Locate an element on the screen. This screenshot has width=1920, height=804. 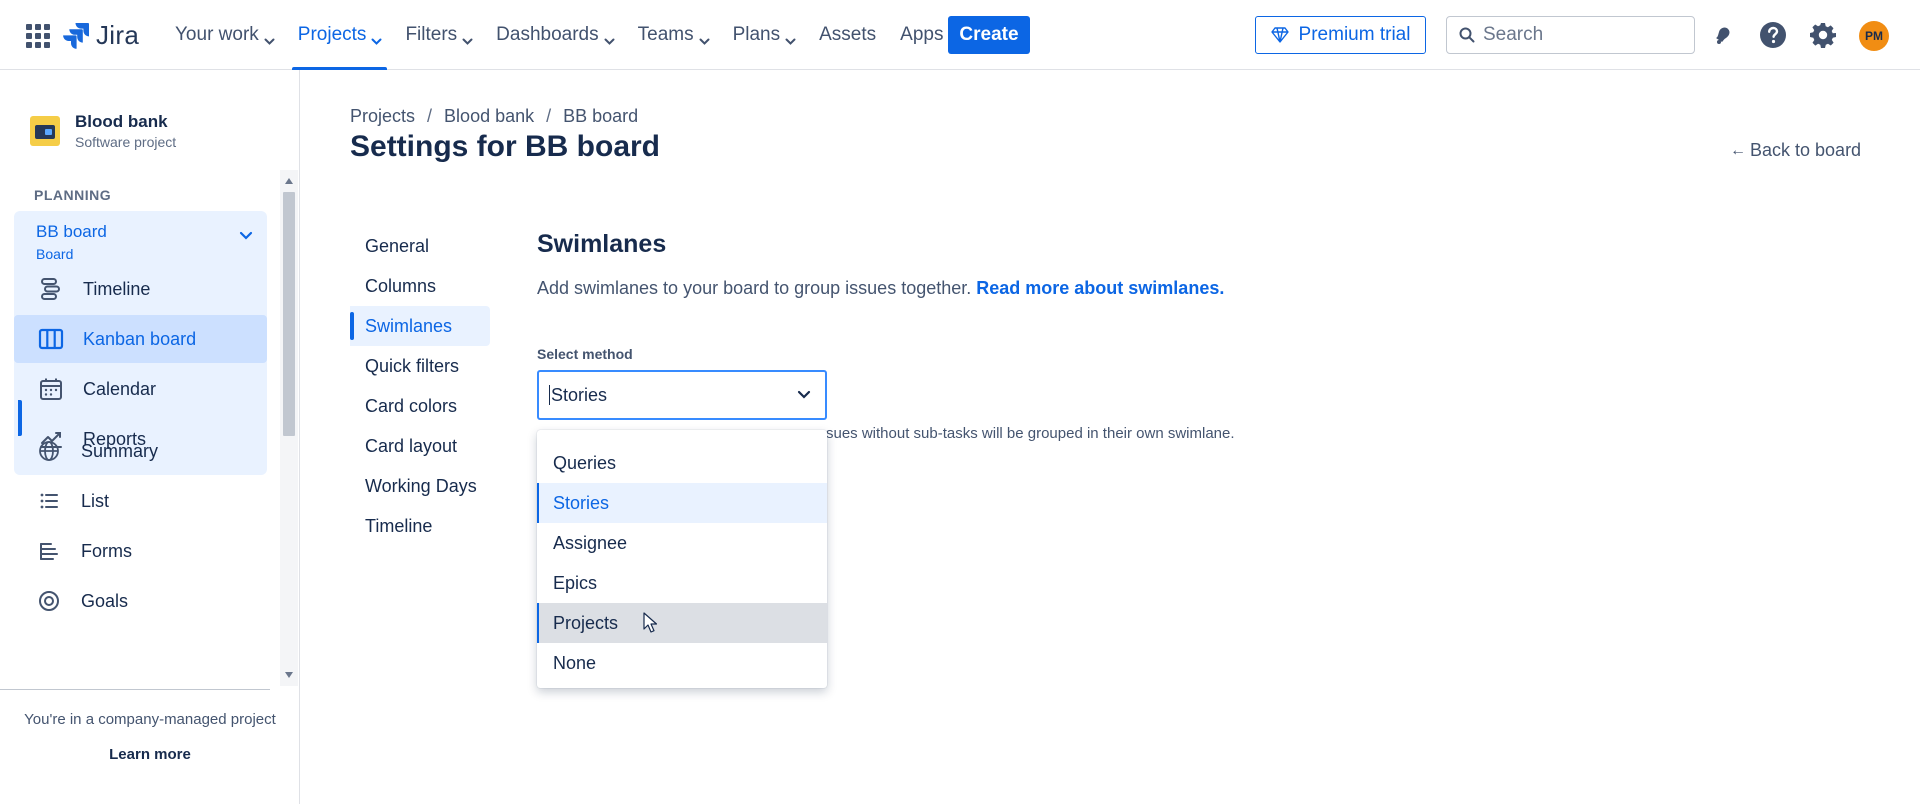
scroll-down-arrow-icon is located at coordinates (289, 675).